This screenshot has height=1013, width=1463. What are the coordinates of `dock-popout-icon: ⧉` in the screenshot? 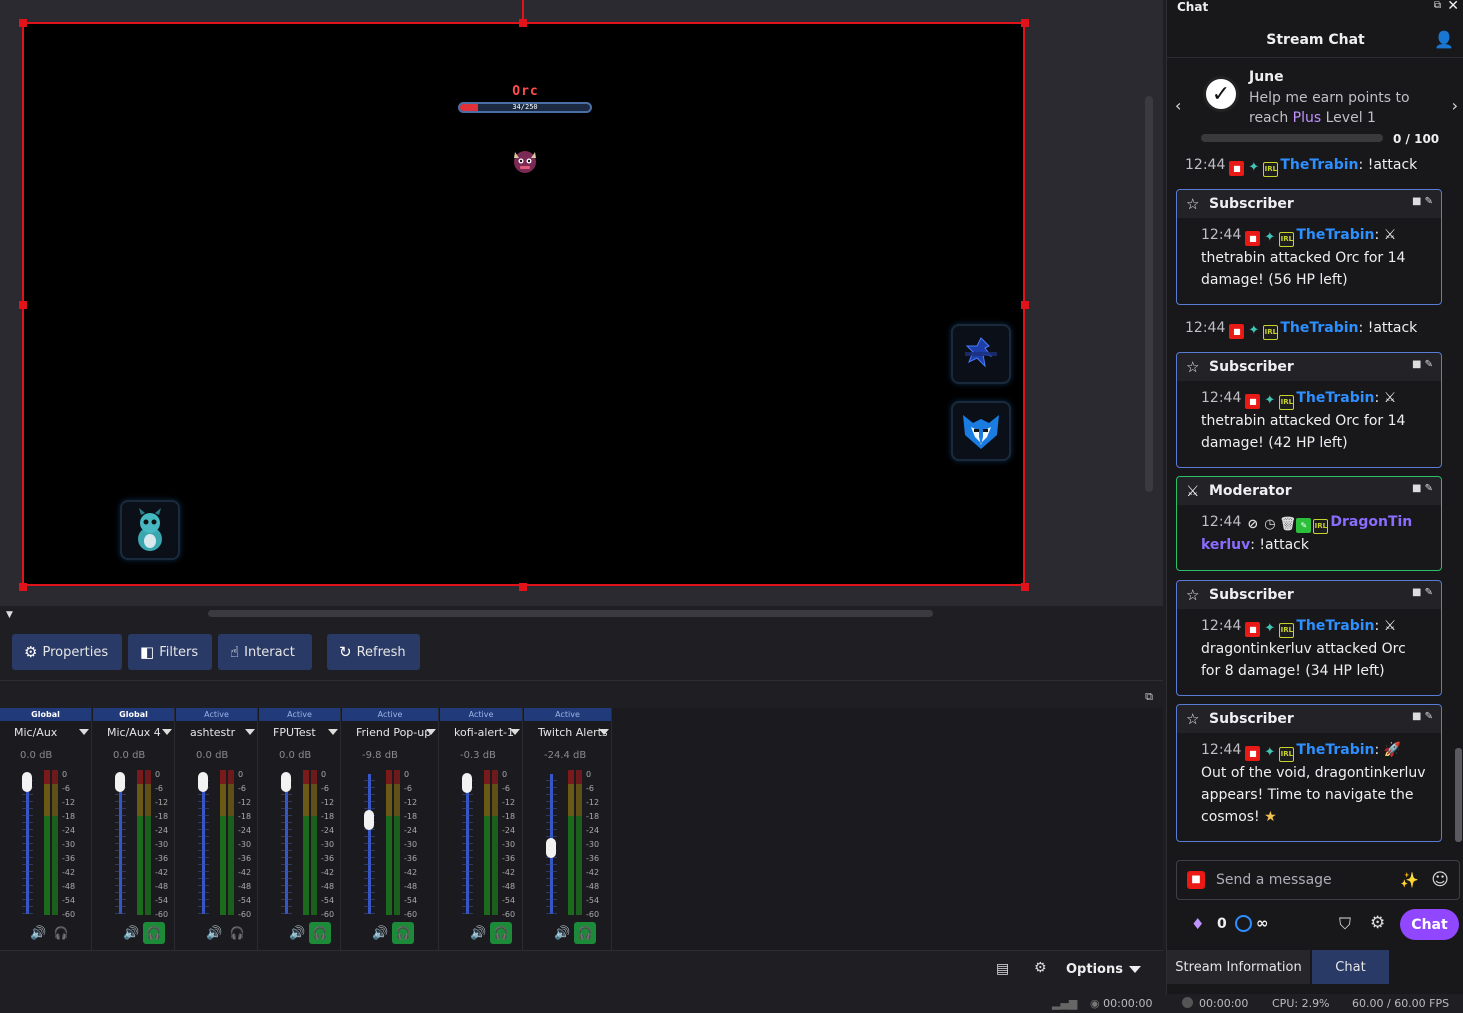 It's located at (1437, 5).